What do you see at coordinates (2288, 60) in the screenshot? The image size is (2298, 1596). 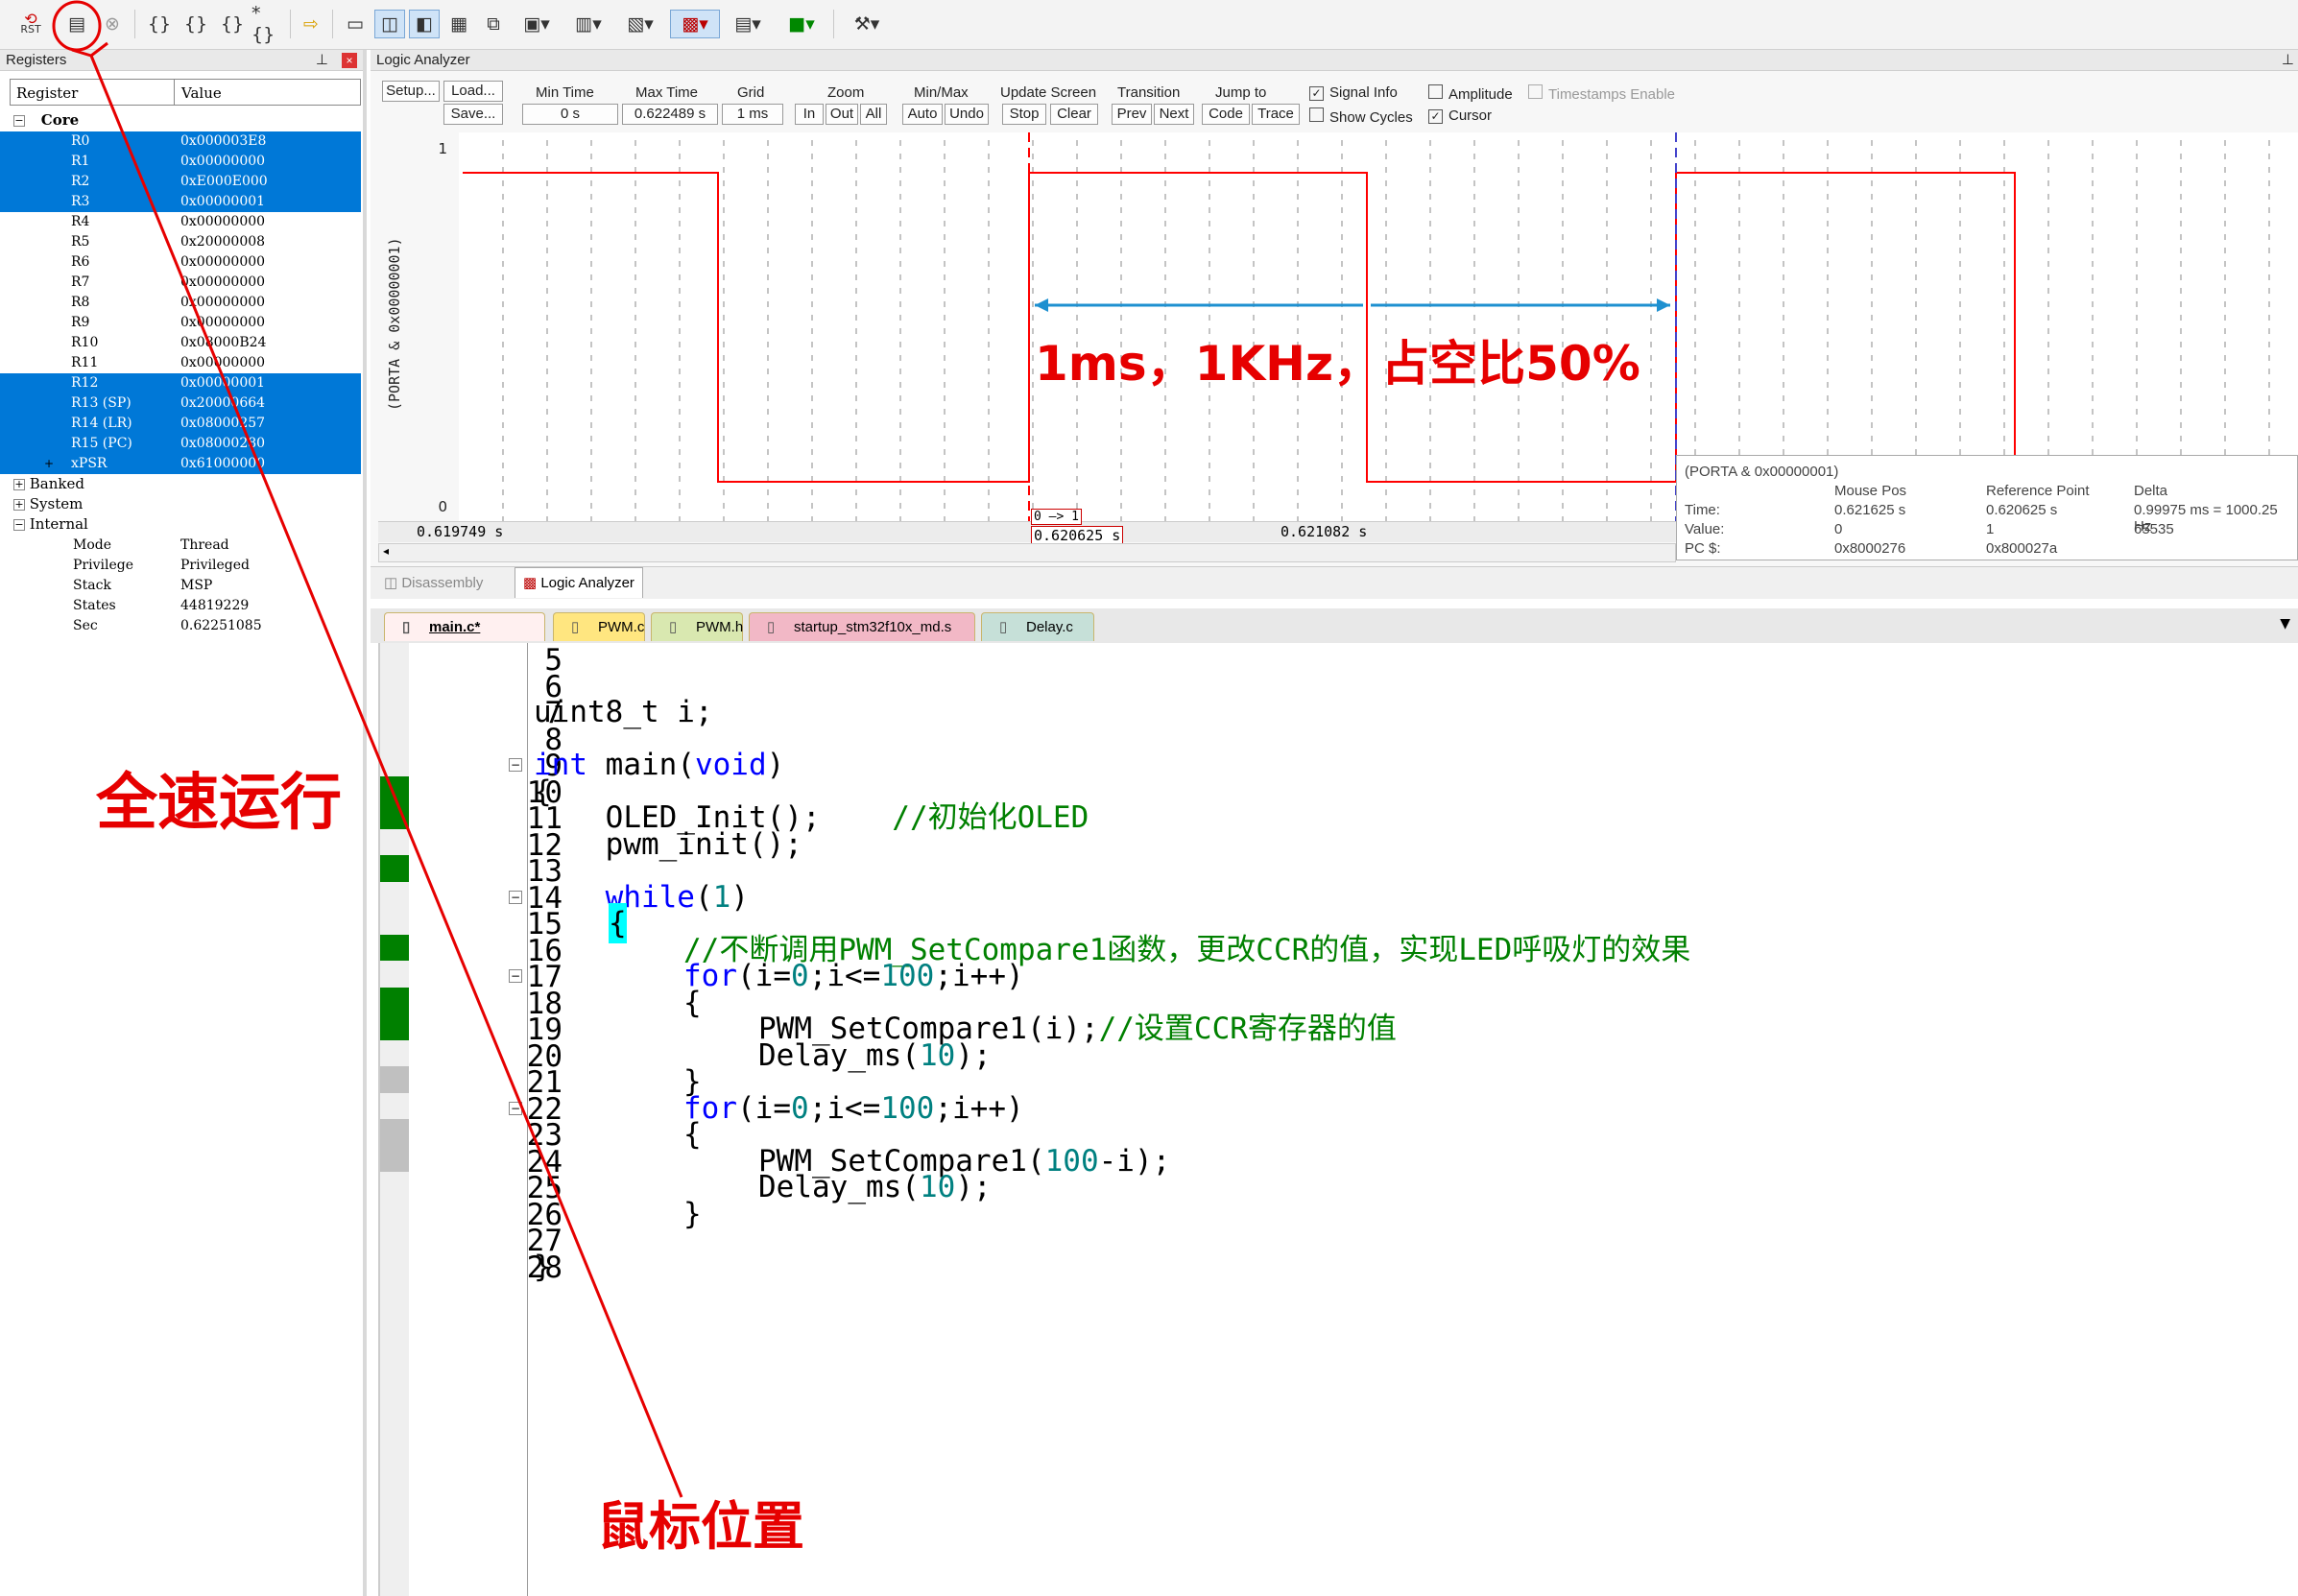 I see `la-pin-icon: ⊥` at bounding box center [2288, 60].